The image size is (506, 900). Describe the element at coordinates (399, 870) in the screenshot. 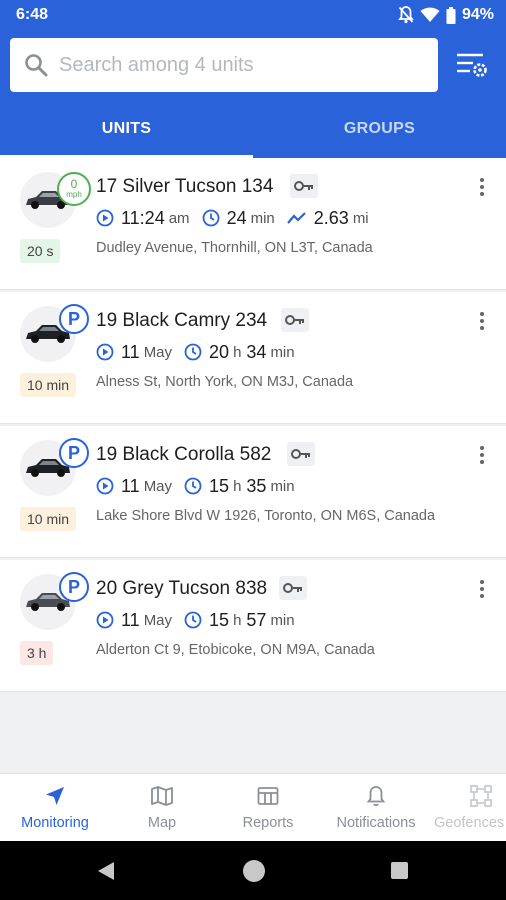

I see `recent-apps-button` at that location.